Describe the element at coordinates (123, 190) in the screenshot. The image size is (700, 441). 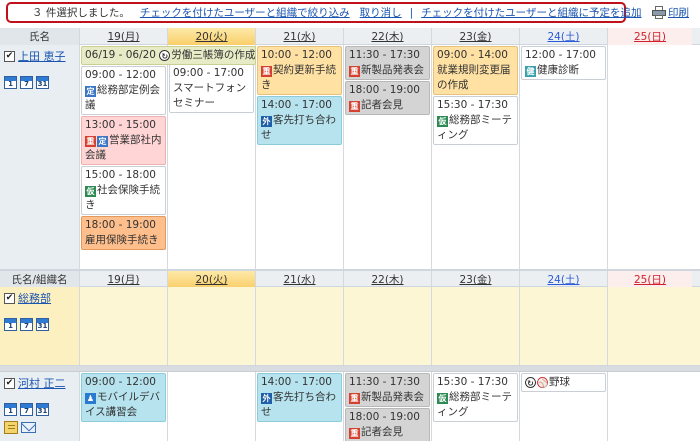
I see `event-item: 15:00 - 18:00 仮社会保険手続き` at that location.